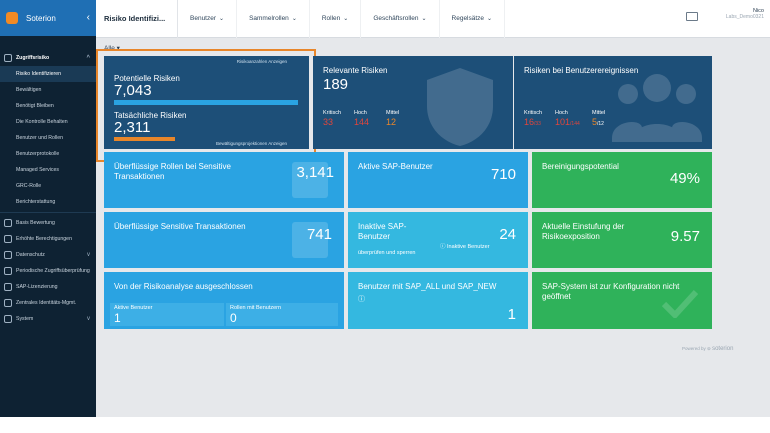 This screenshot has width=770, height=433. I want to click on sidebar-item-risiko-identifizieren: Risiko Identifizieren, so click(48, 74).